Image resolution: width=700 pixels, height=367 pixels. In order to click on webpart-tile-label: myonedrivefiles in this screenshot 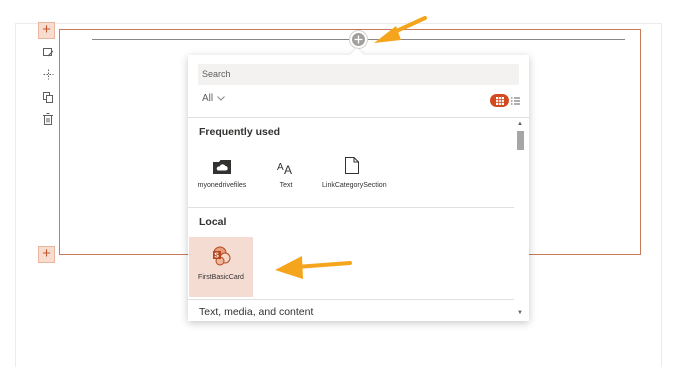, I will do `click(222, 185)`.